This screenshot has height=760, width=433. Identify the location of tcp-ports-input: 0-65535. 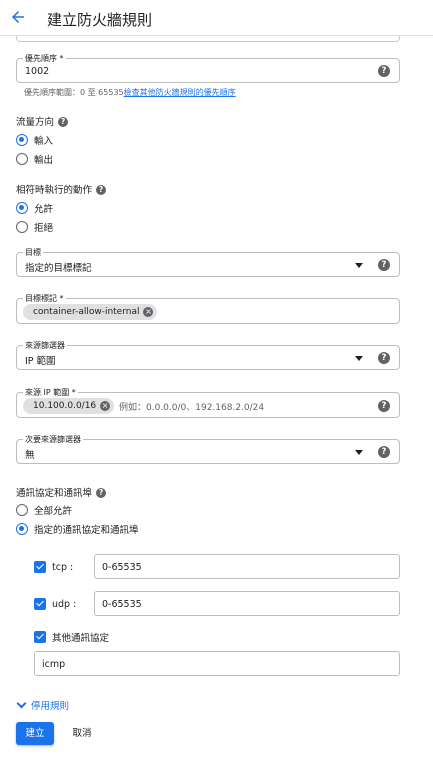
(247, 566).